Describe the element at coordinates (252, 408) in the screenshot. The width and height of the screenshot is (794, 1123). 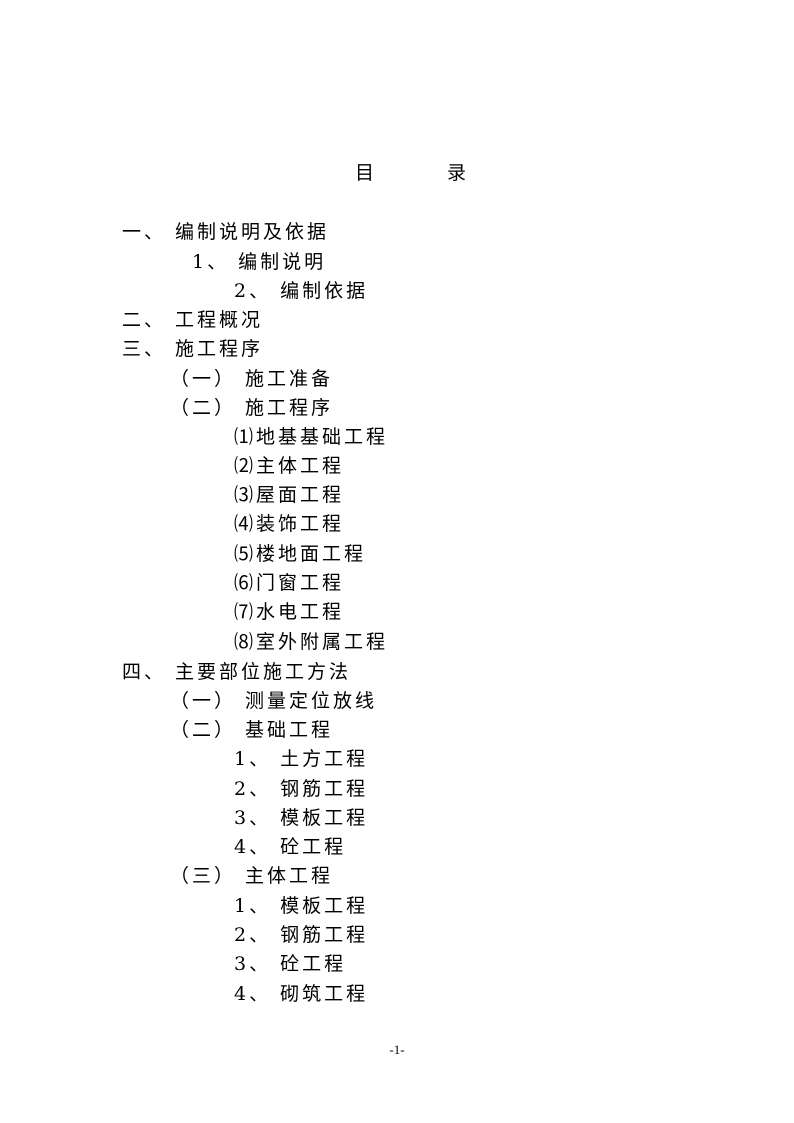
I see `toc-entry-level-2: （二） 施工程序` at that location.